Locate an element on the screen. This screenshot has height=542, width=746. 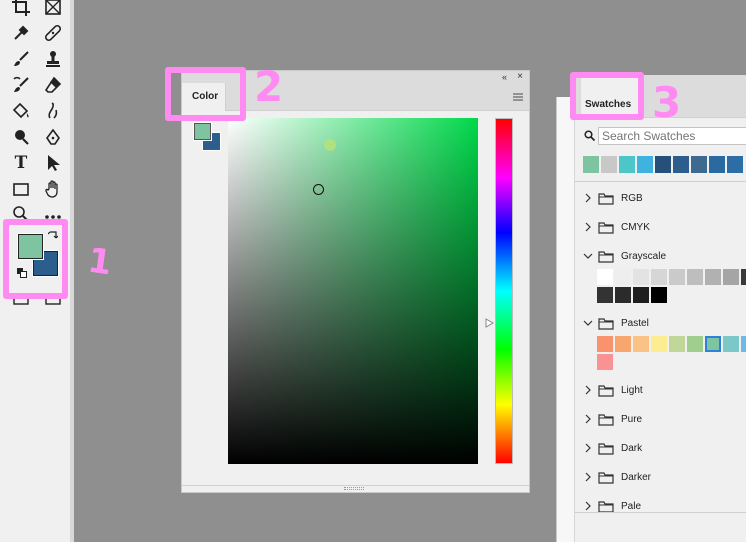
recent-swatches is located at coordinates (663, 164).